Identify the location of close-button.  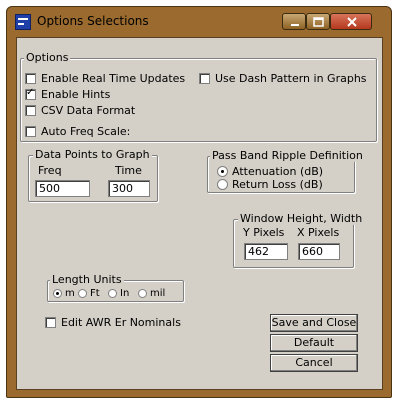
(351, 21).